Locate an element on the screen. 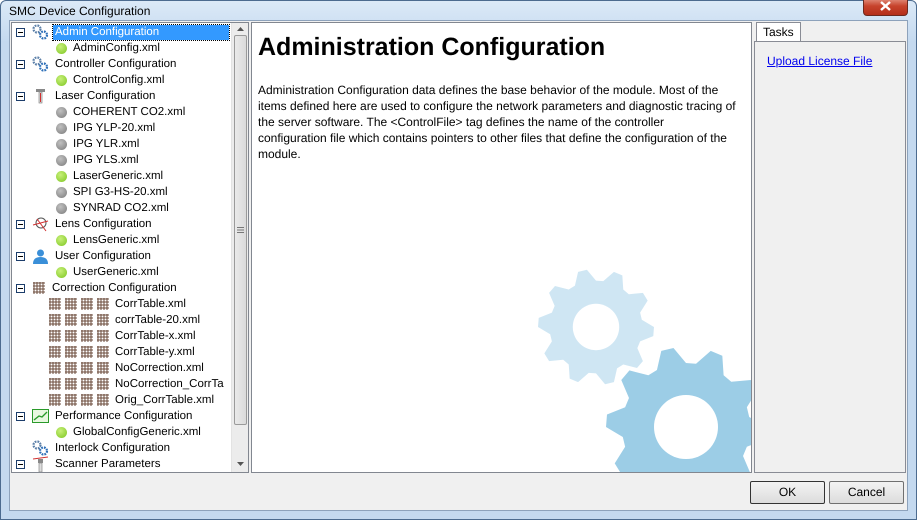 This screenshot has width=917, height=520. tree-leaf: ControlConfig.xml is located at coordinates (118, 80).